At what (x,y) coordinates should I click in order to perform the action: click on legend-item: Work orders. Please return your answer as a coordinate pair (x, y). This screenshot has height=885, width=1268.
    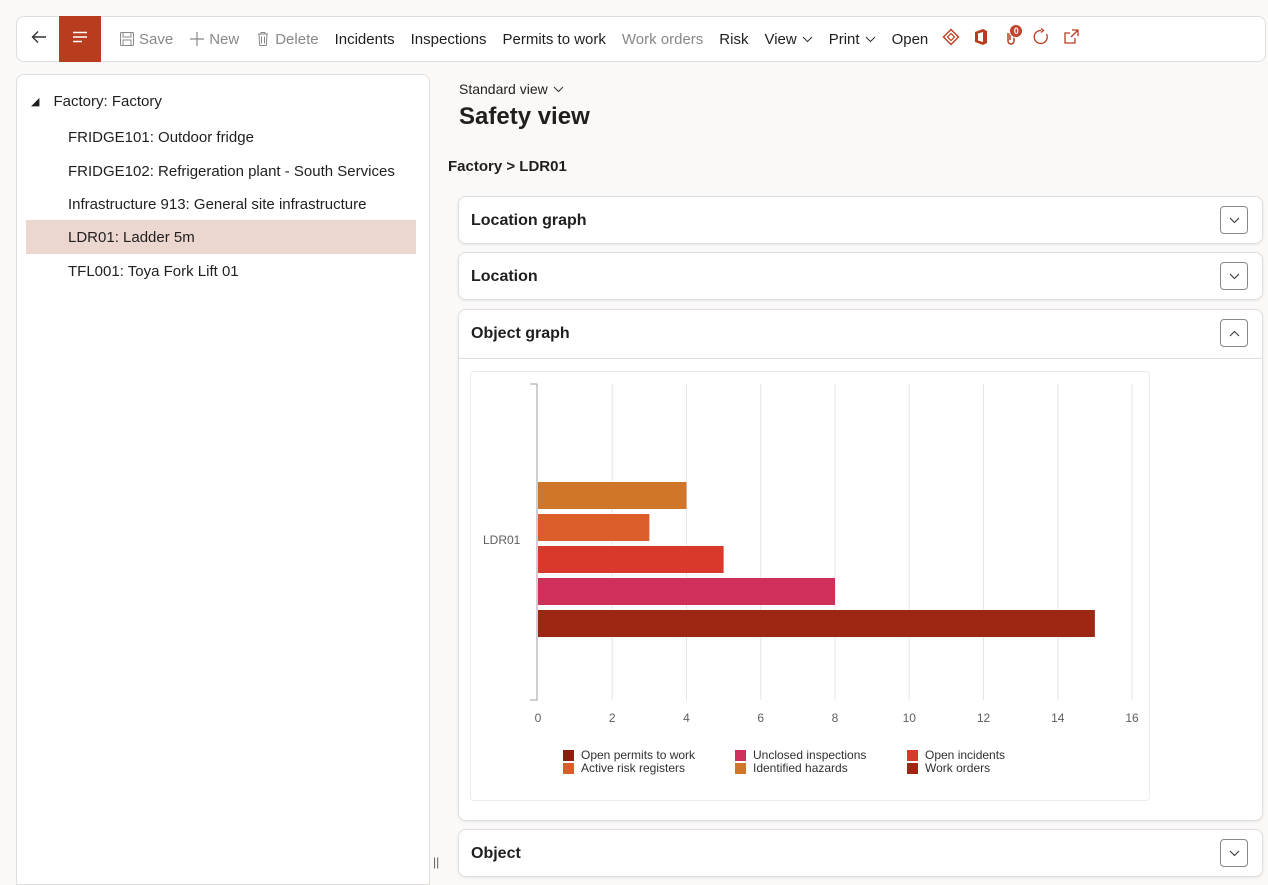
    Looking at the image, I should click on (977, 768).